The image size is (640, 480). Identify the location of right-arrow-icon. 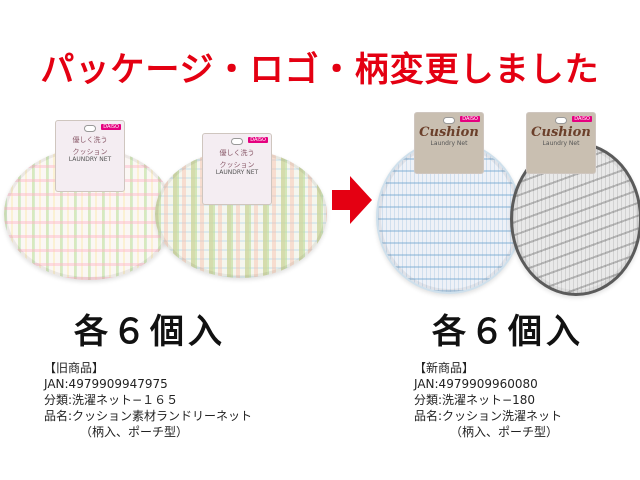
(352, 200).